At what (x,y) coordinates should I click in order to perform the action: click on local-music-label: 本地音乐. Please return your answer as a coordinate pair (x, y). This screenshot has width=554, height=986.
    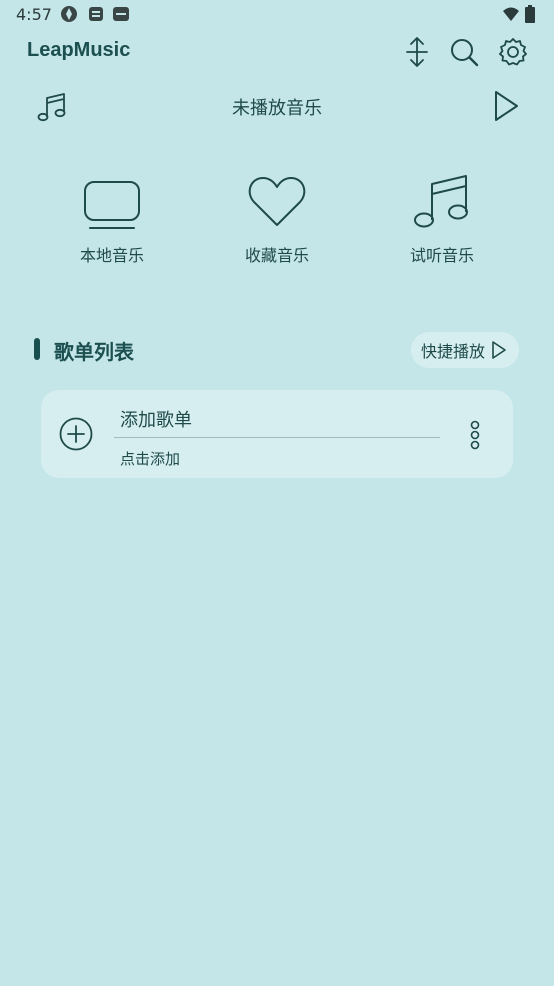
    Looking at the image, I should click on (111, 255).